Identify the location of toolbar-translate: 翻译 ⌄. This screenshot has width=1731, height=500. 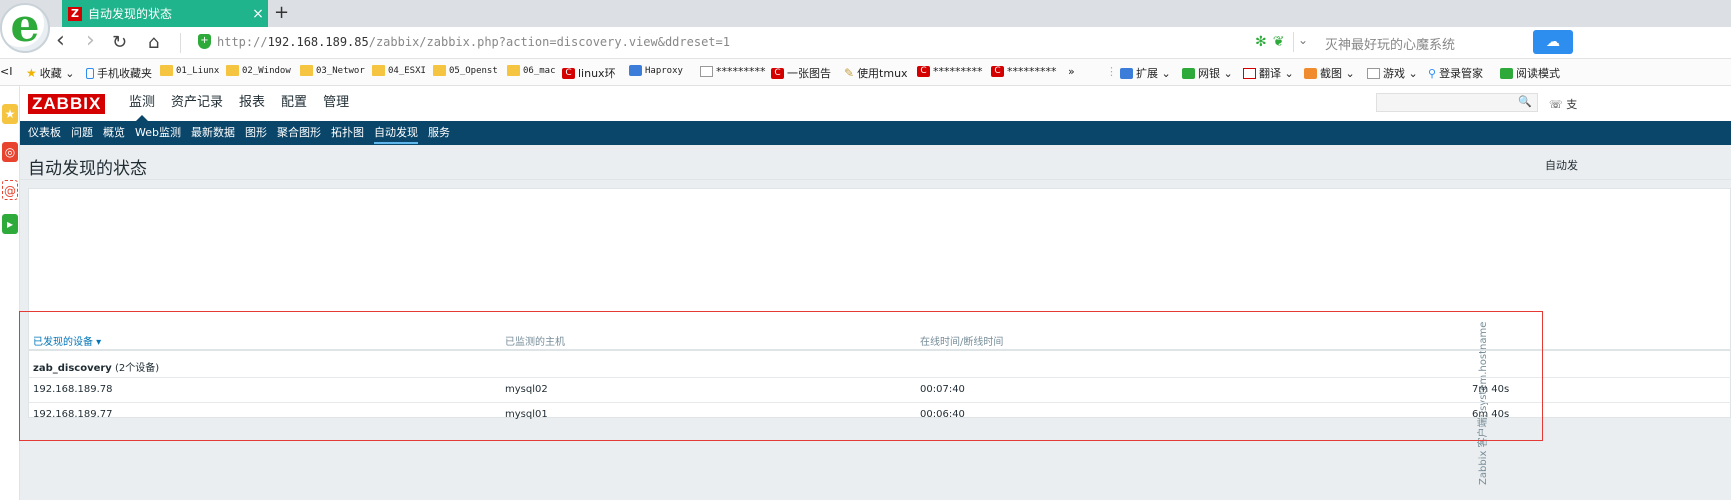
(1268, 73).